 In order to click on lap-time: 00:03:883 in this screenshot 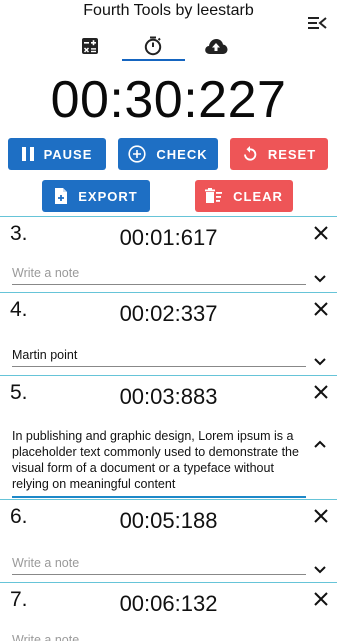, I will do `click(168, 396)`.